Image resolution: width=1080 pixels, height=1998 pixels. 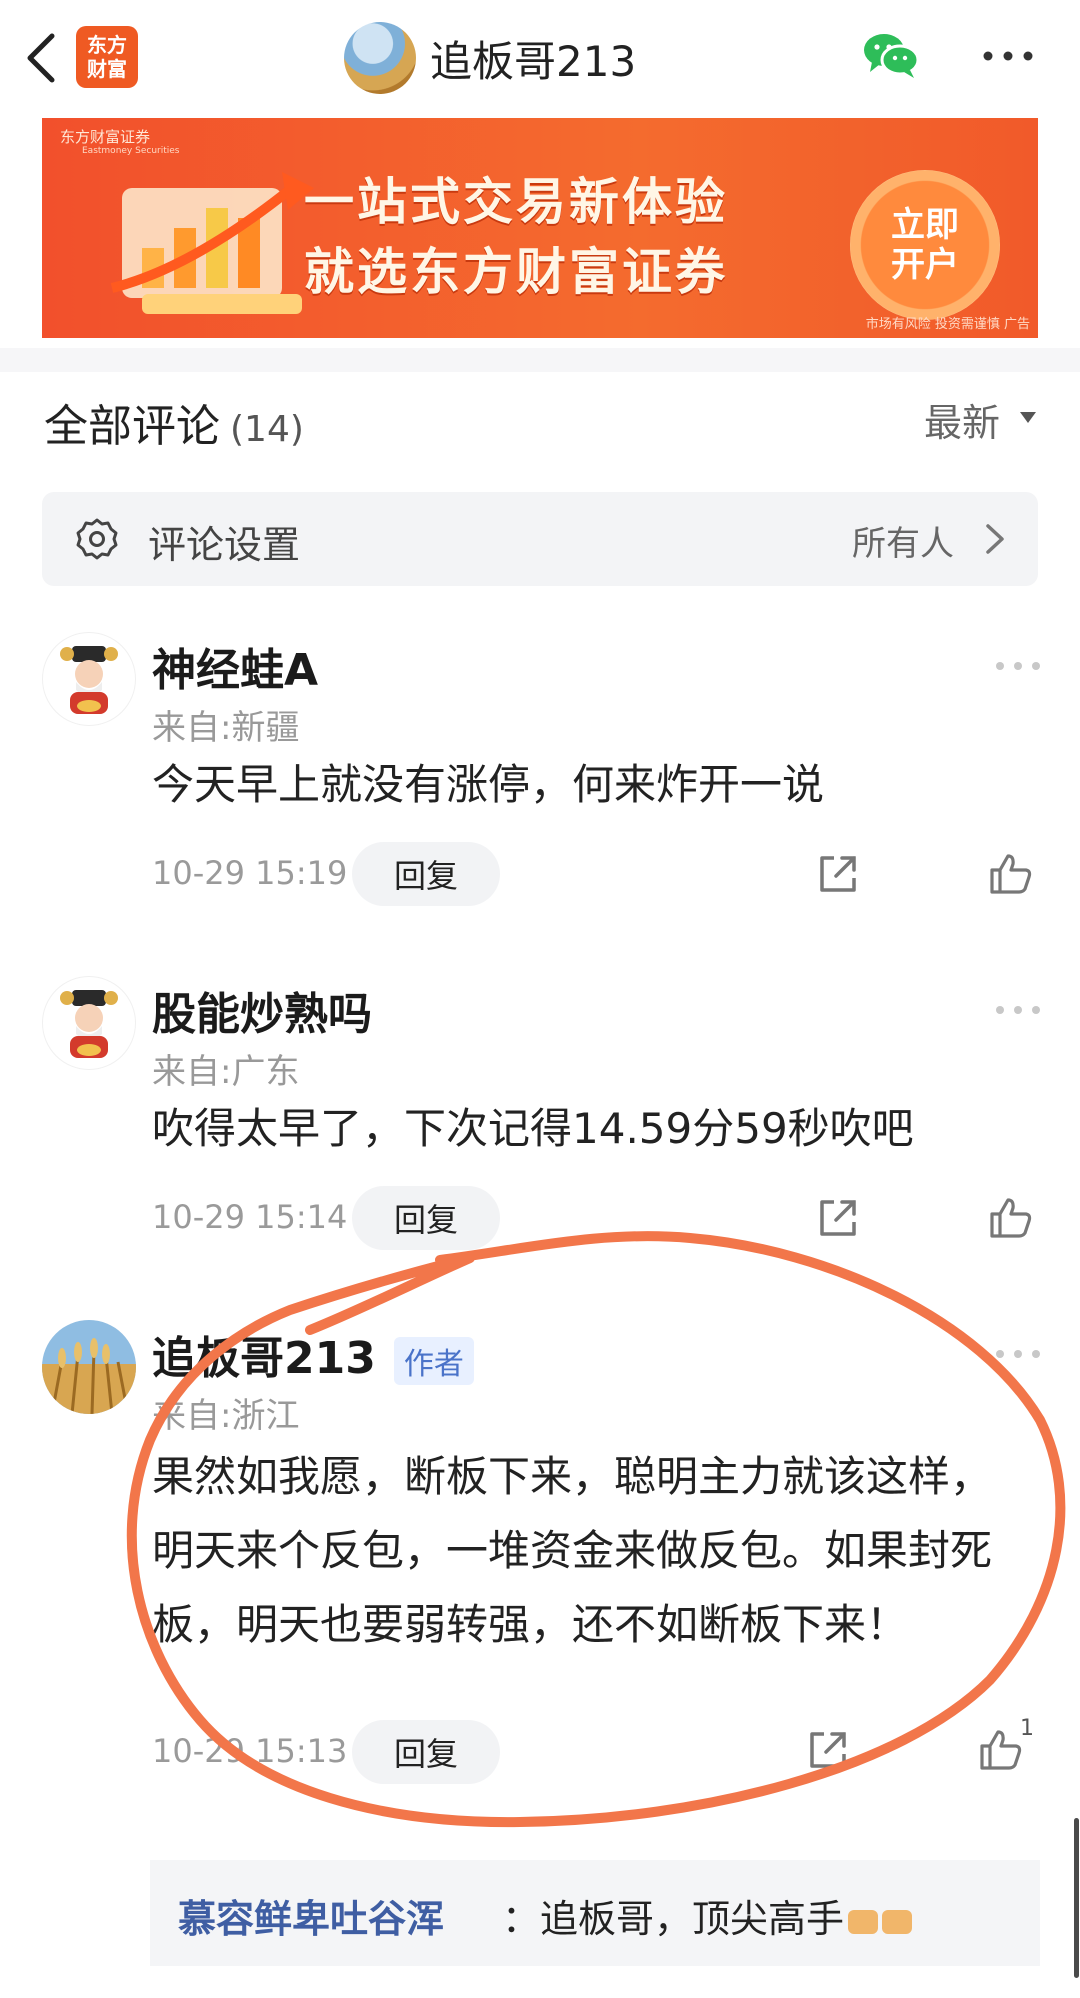 What do you see at coordinates (262, 1010) in the screenshot?
I see `username: 股能炒熟吗` at bounding box center [262, 1010].